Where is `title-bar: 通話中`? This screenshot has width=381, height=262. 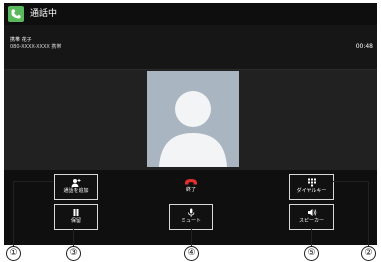 title-bar: 通話中 is located at coordinates (190, 14).